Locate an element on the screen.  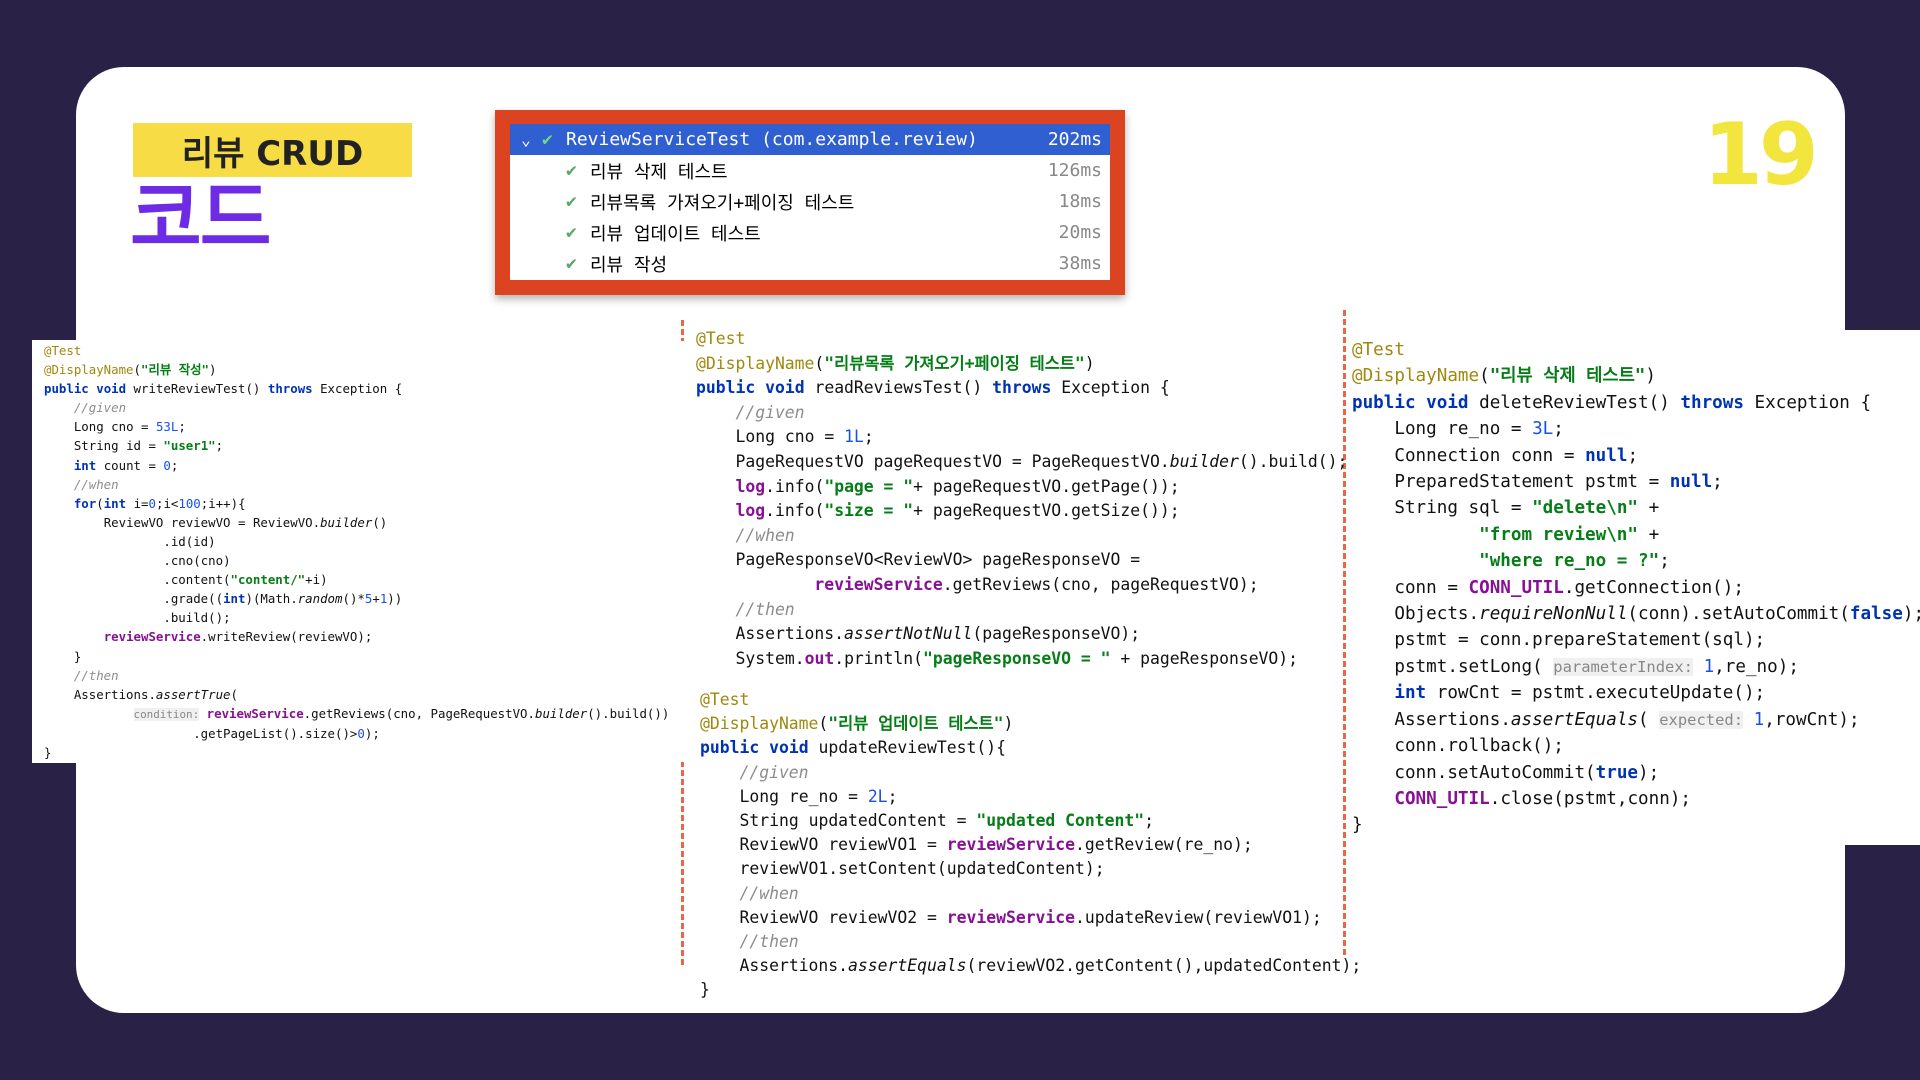
page-number: 19 is located at coordinates (1761, 155).